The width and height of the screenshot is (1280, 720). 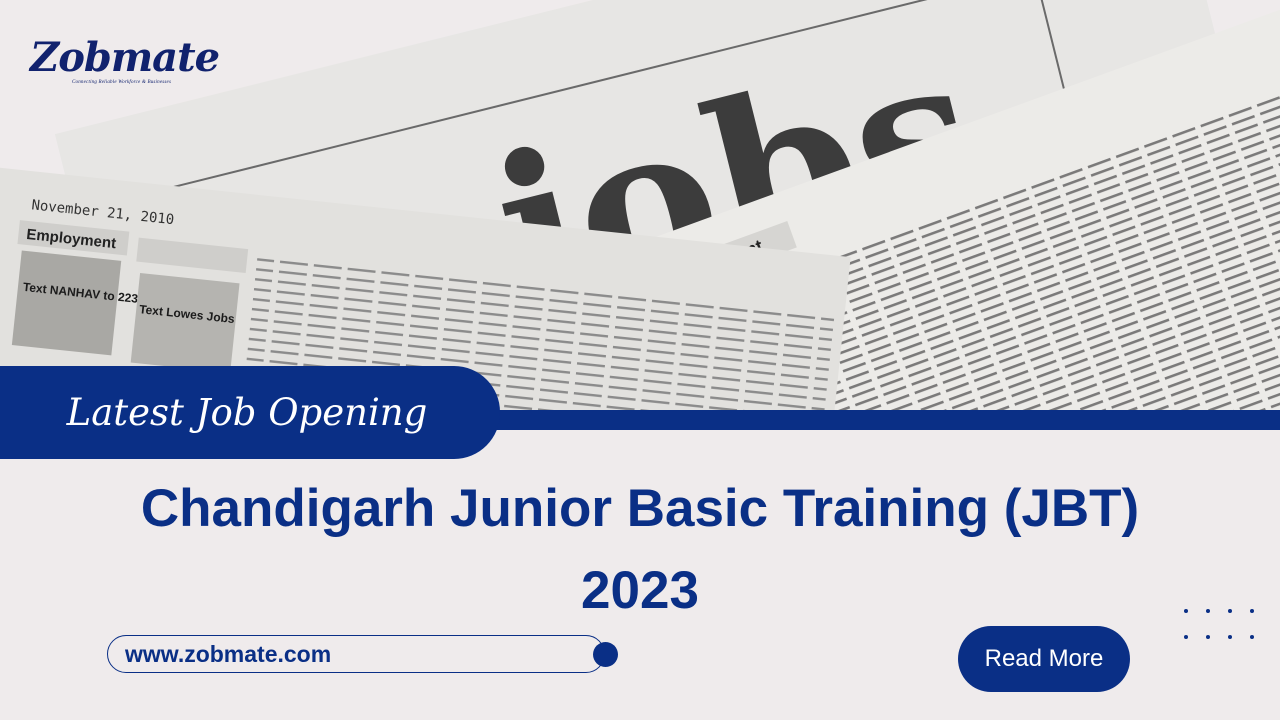 What do you see at coordinates (228, 654) in the screenshot?
I see `website-url: www.zobmate.com` at bounding box center [228, 654].